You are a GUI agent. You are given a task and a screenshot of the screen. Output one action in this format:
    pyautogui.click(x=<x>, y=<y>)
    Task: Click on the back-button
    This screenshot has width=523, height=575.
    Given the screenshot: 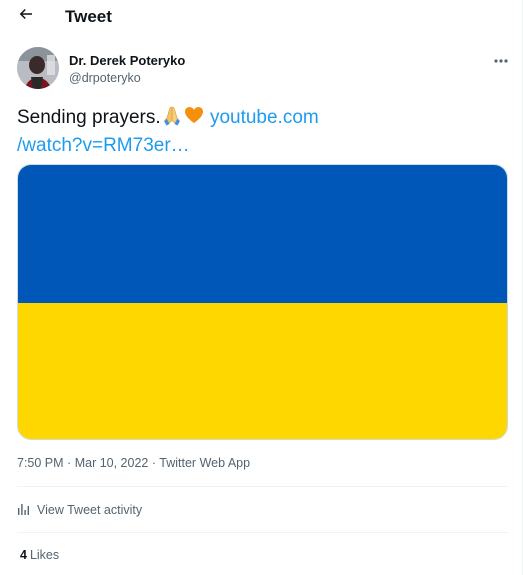 What is the action you would take?
    pyautogui.click(x=26, y=16)
    